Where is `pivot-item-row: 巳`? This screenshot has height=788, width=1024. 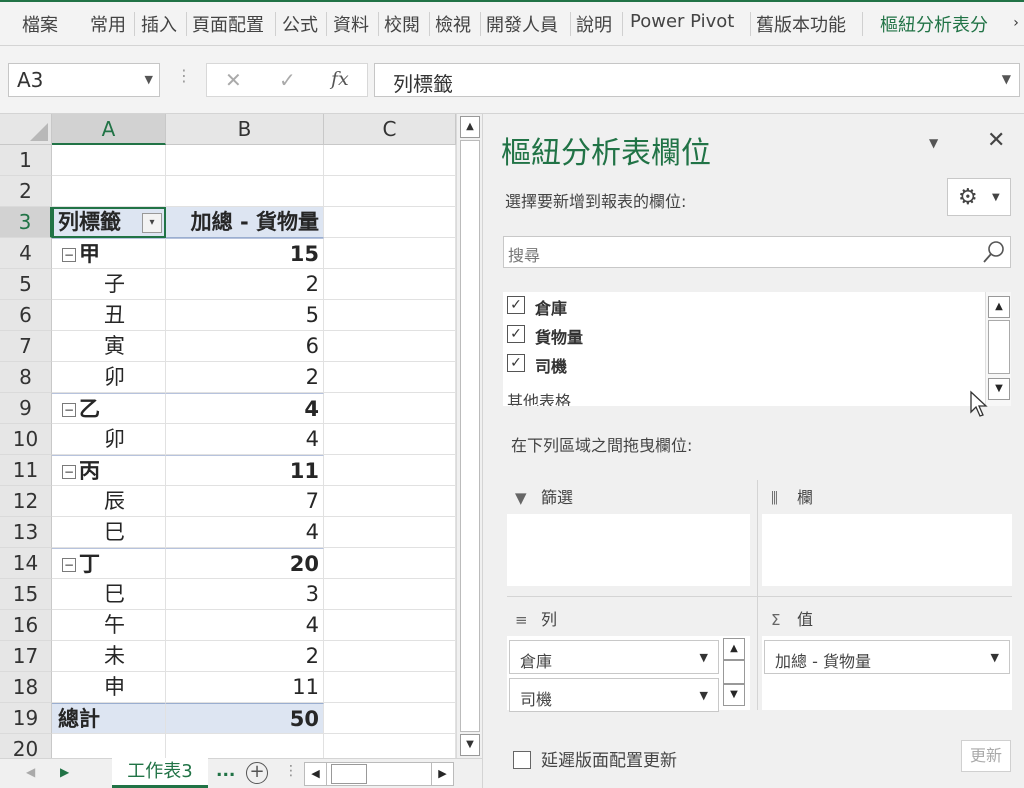
pivot-item-row: 巳 is located at coordinates (109, 532).